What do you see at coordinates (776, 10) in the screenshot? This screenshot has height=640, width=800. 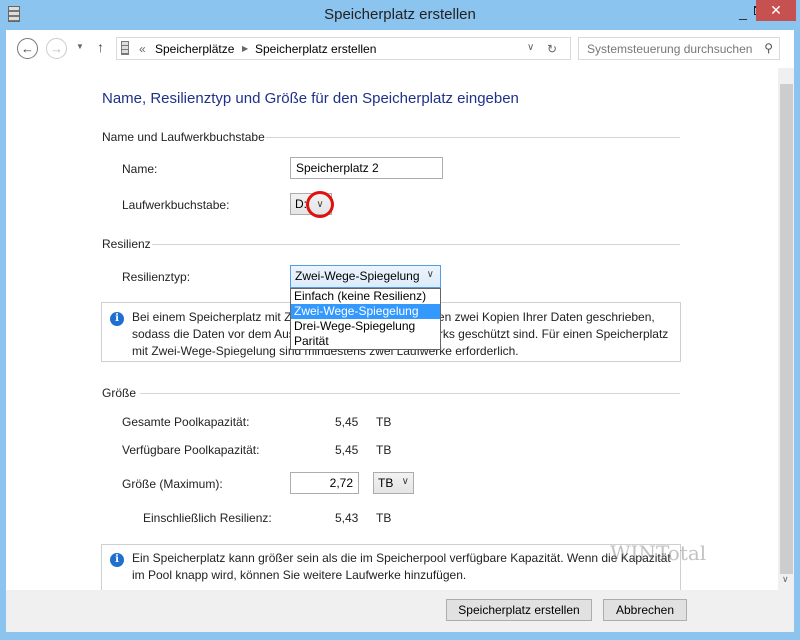 I see `close-button: ✕` at bounding box center [776, 10].